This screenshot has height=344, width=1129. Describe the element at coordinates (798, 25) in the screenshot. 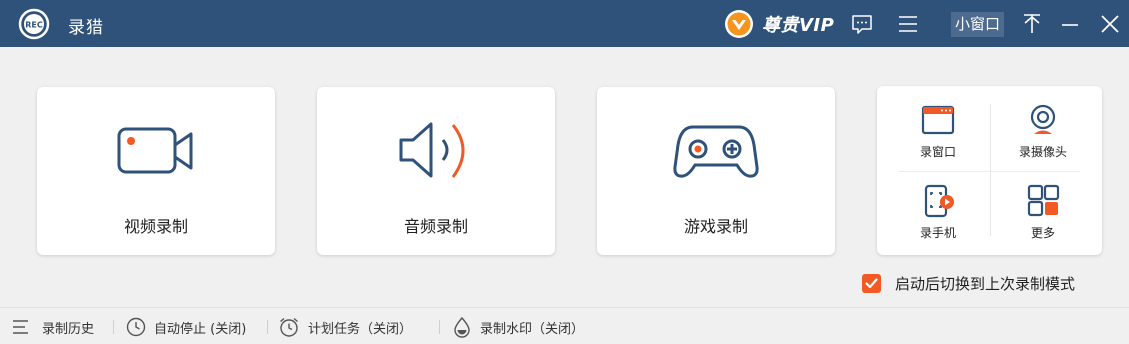

I see `vip-label: 尊贵VIP` at that location.